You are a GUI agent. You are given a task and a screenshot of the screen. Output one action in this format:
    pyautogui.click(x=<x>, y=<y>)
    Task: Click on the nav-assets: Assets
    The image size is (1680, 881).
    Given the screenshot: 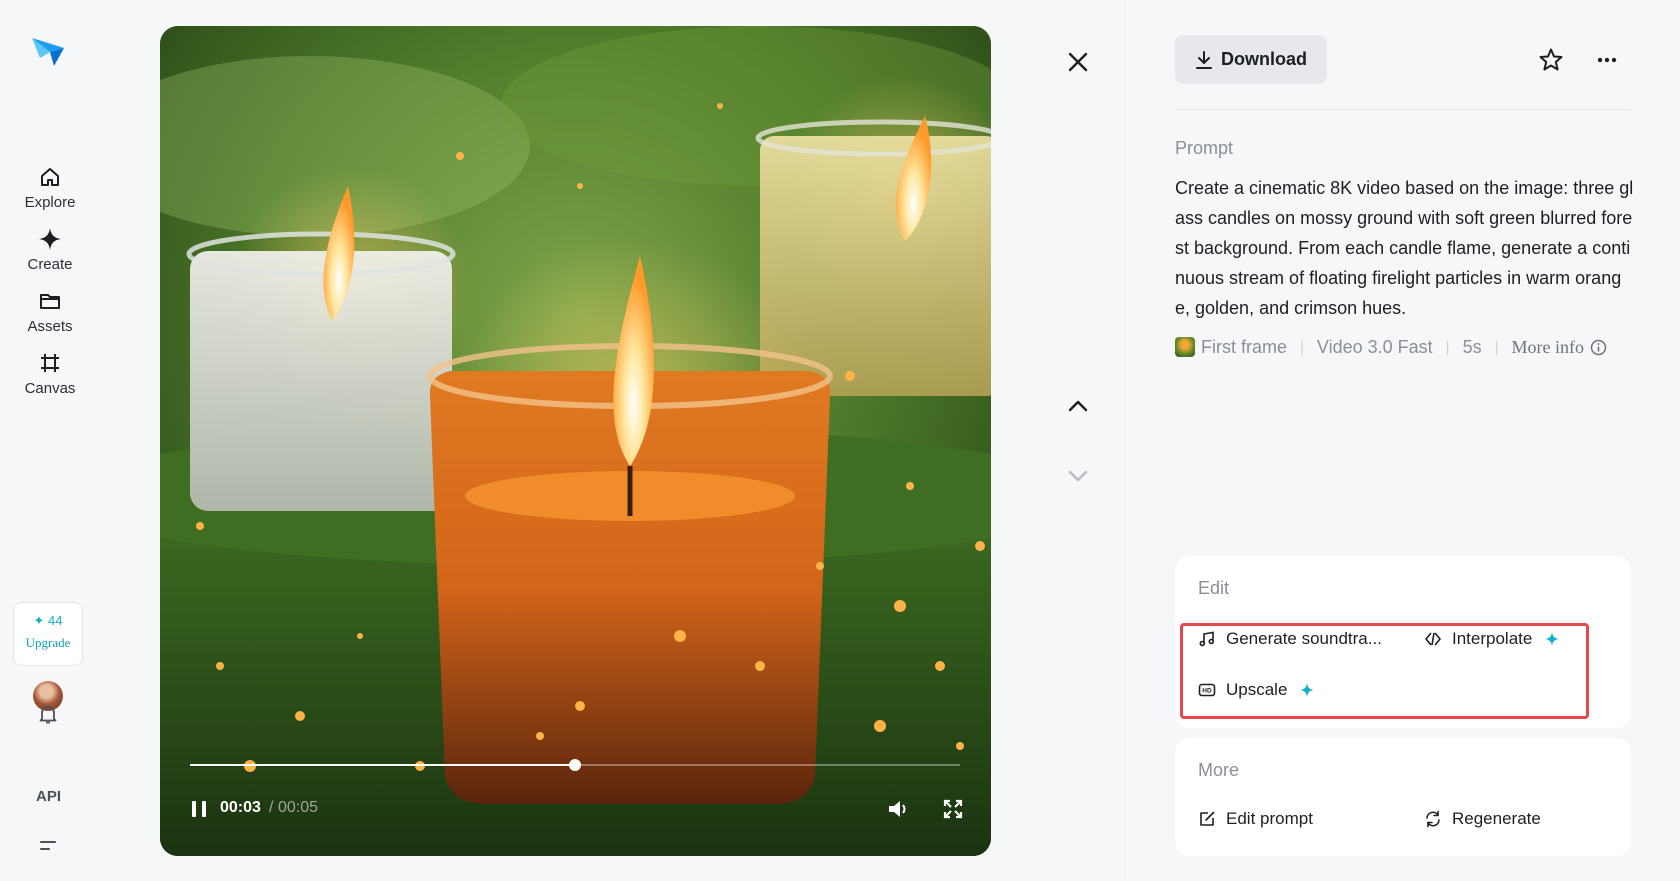 What is the action you would take?
    pyautogui.click(x=50, y=311)
    